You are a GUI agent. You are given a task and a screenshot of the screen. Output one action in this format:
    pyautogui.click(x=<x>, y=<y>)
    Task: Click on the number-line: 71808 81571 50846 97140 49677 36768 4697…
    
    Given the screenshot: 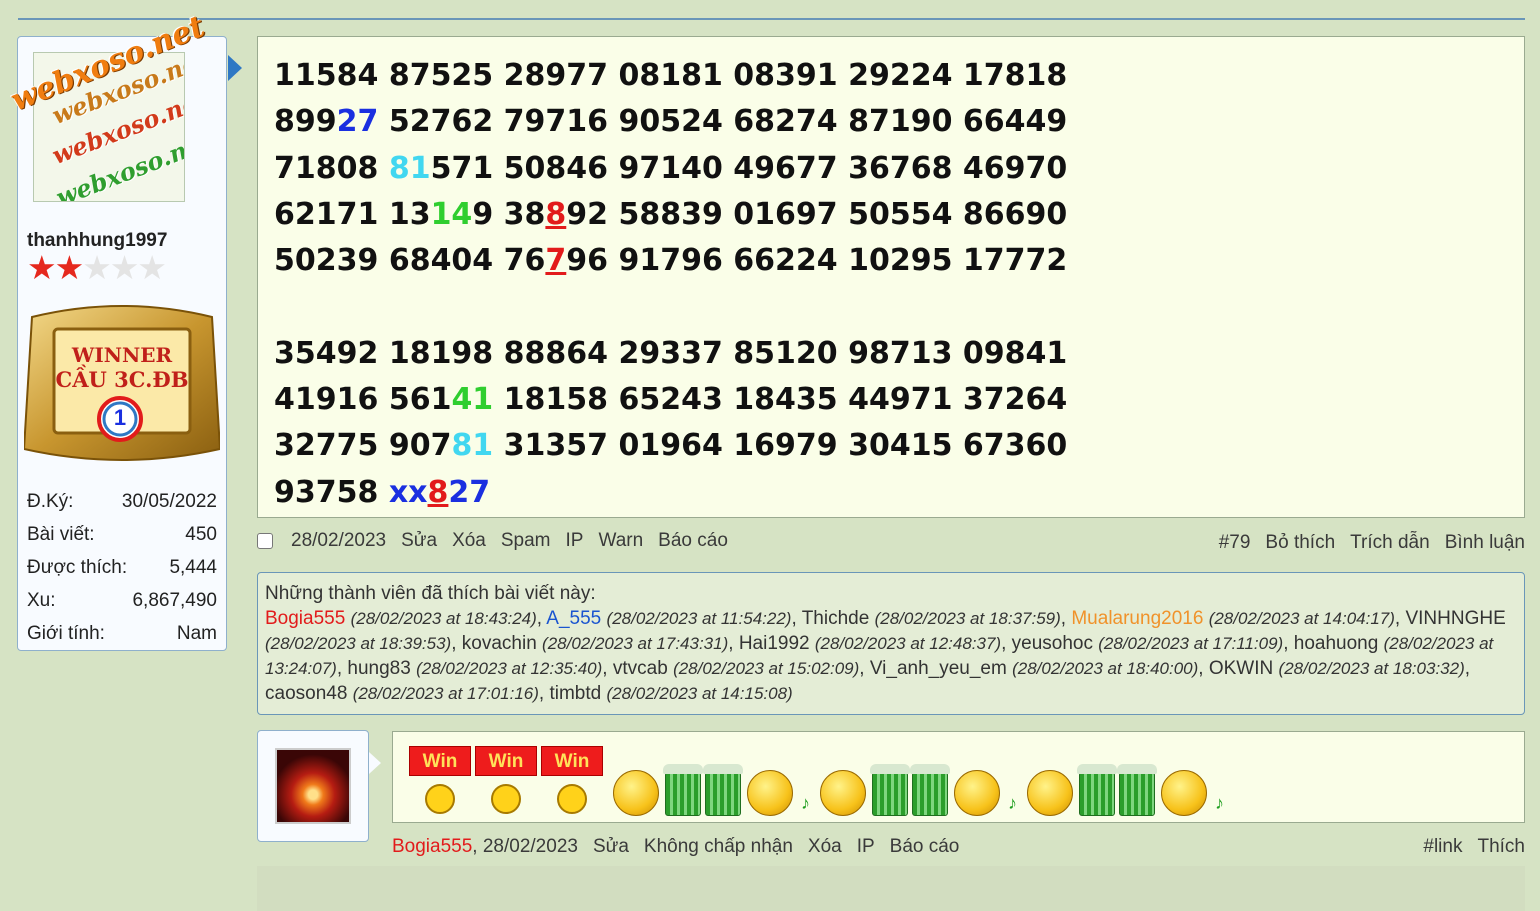 What is the action you would take?
    pyautogui.click(x=670, y=169)
    